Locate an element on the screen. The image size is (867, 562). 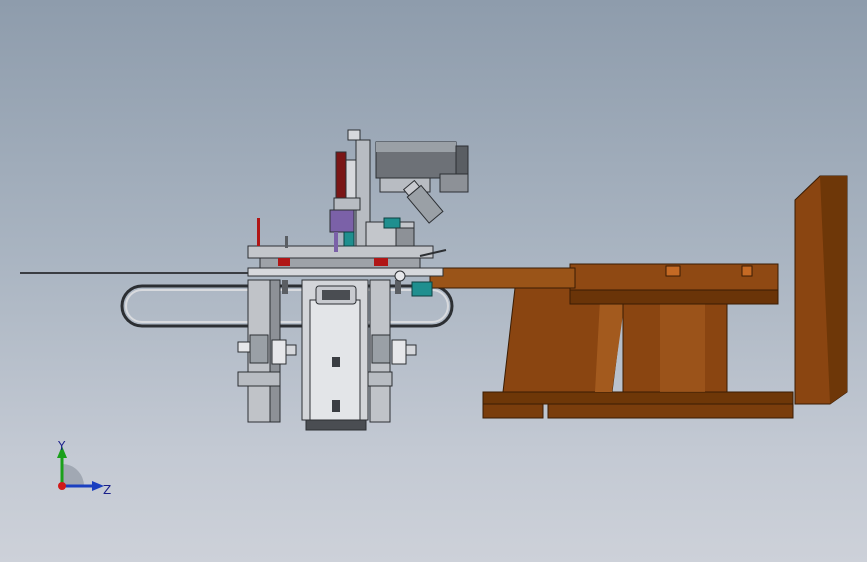
triad-z-label: Z is located at coordinates (107, 490).